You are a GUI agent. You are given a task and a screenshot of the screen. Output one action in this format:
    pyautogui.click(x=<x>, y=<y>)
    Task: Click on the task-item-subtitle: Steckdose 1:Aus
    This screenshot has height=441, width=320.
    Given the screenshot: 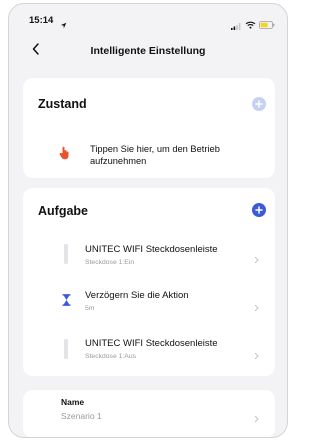 What is the action you would take?
    pyautogui.click(x=111, y=356)
    